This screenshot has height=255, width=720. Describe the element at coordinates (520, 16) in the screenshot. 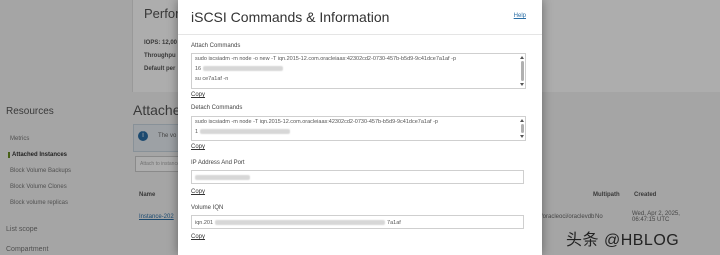

I see `help-link: Help` at that location.